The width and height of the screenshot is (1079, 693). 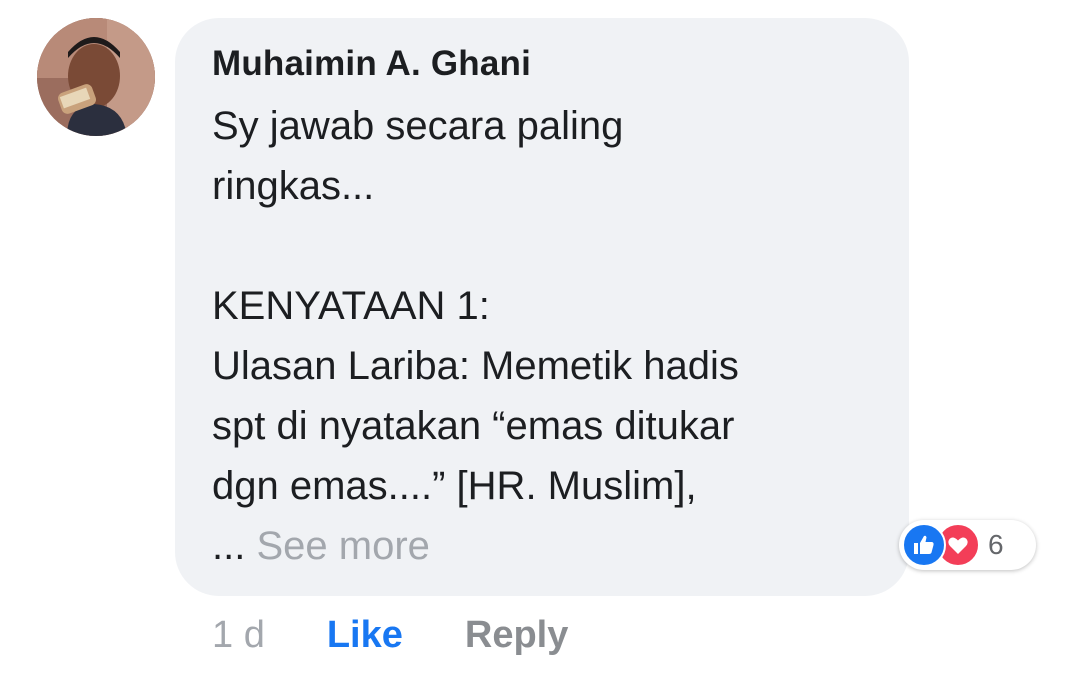 I want to click on comment-actions: 1 d Like Reply, so click(x=390, y=635).